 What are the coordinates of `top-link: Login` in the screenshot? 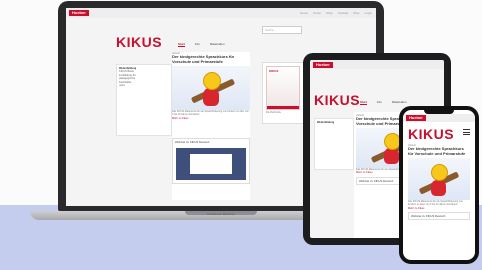 It's located at (368, 13).